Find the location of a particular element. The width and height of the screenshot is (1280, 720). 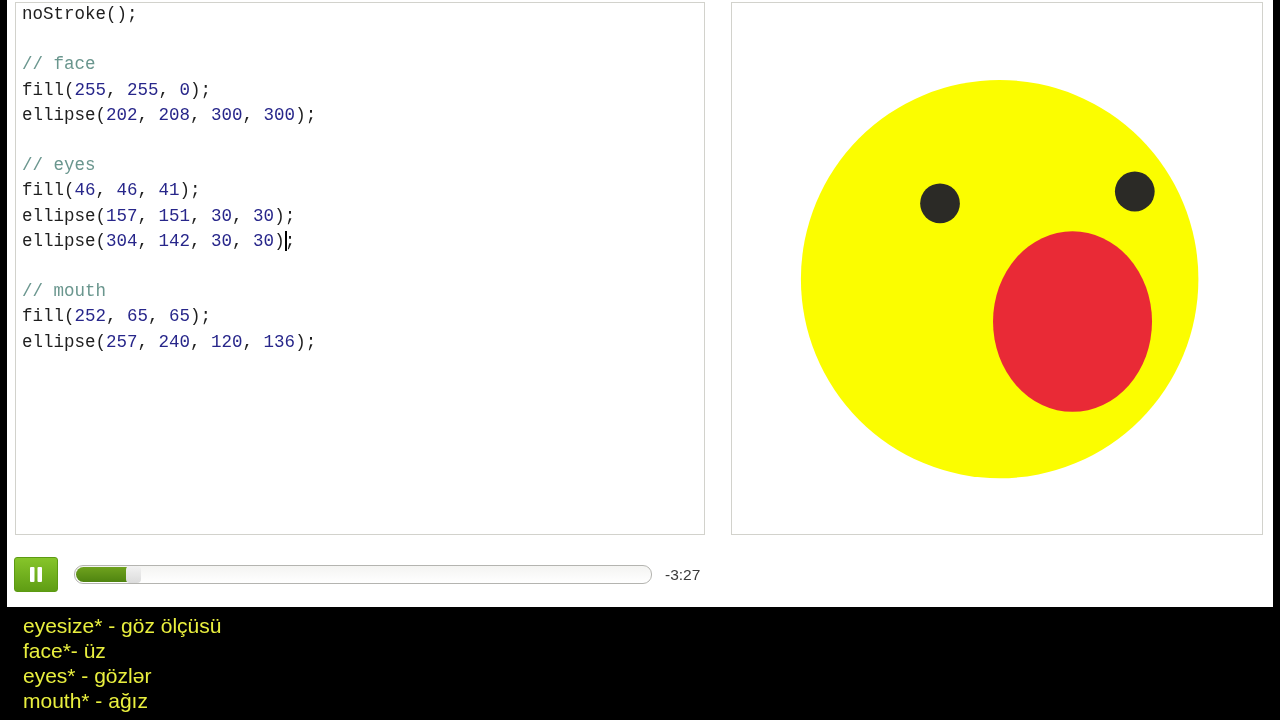

code-line: fill(252, 65, 65); is located at coordinates (117, 317).